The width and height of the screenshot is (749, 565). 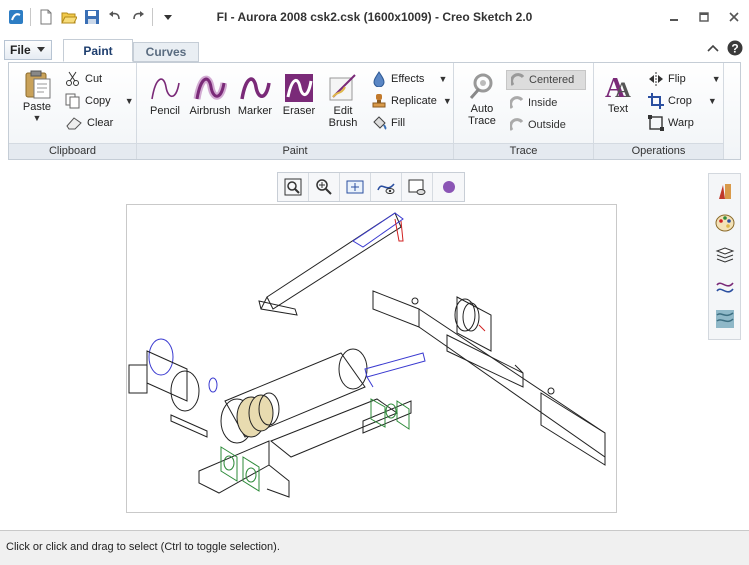 I want to click on crop-label: Crop, so click(x=680, y=101).